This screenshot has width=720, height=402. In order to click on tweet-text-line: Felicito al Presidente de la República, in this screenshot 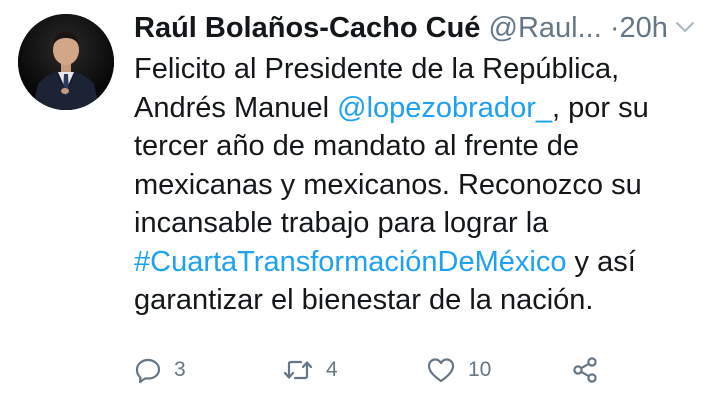, I will do `click(414, 69)`.